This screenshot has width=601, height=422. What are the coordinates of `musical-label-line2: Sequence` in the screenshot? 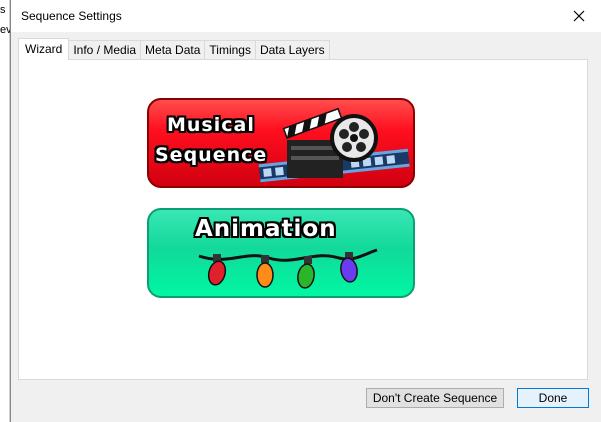 It's located at (211, 155).